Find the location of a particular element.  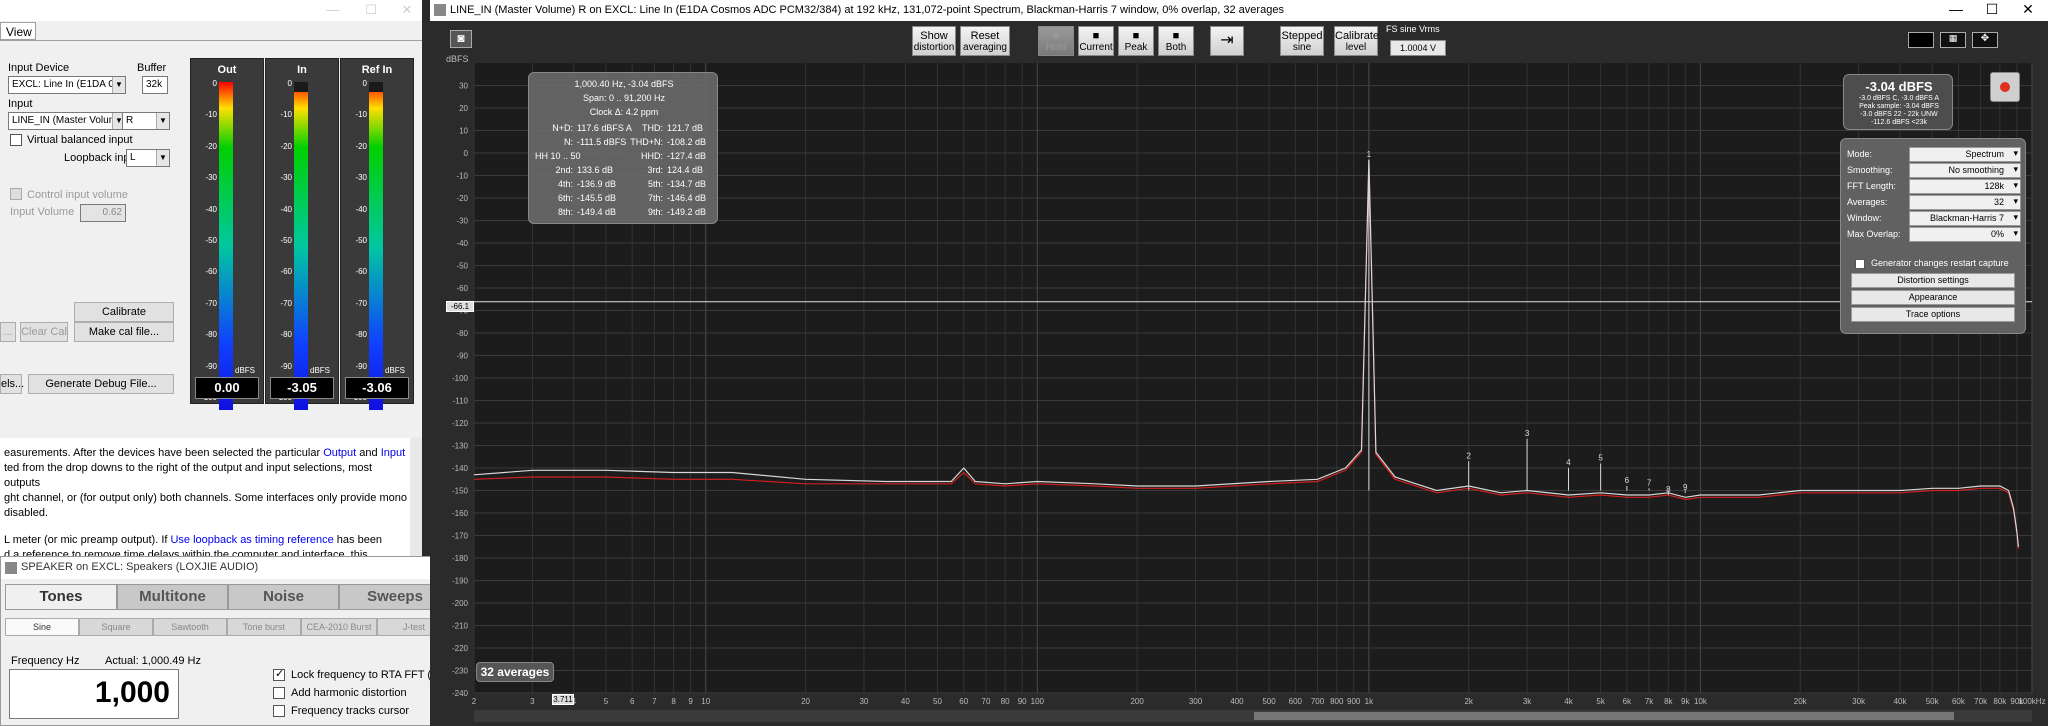

cursor-x-readout: 3.711 is located at coordinates (563, 699).